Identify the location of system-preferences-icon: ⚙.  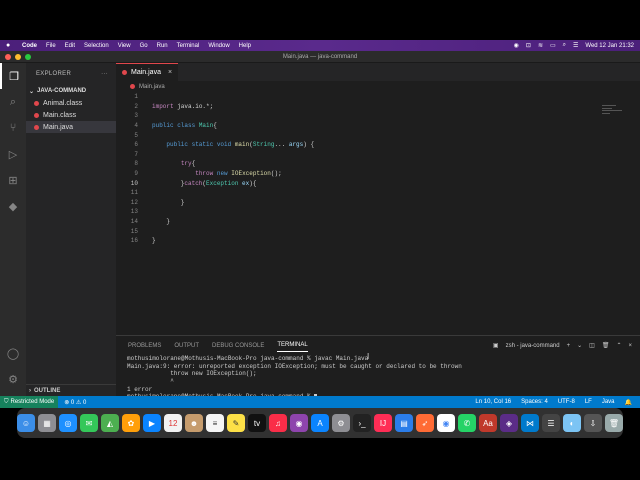
(341, 423).